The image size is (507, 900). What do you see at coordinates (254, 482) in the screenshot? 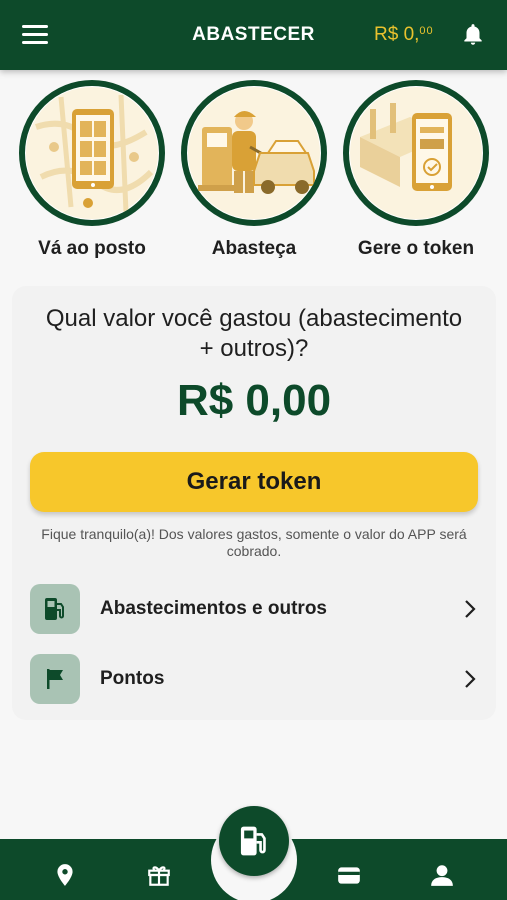
I see `generate-token-button: Gerar token` at bounding box center [254, 482].